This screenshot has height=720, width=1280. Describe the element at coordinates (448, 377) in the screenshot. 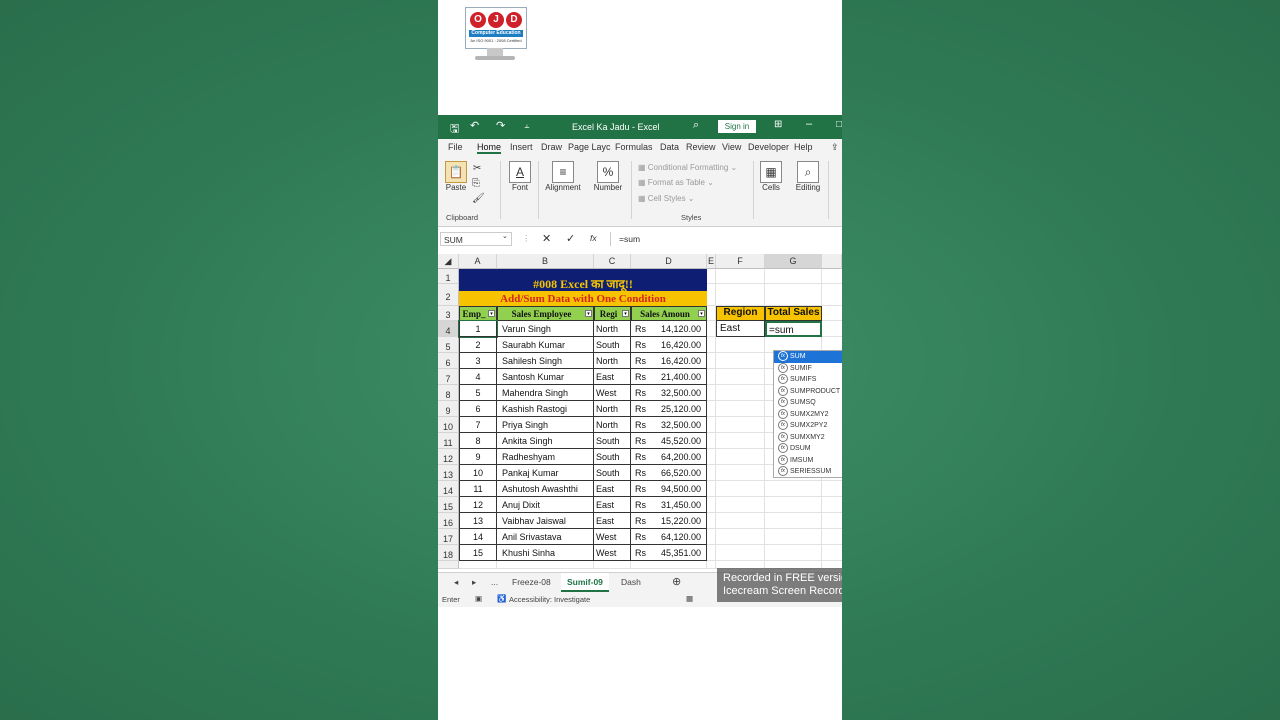

I see `row-header-7: 7` at that location.